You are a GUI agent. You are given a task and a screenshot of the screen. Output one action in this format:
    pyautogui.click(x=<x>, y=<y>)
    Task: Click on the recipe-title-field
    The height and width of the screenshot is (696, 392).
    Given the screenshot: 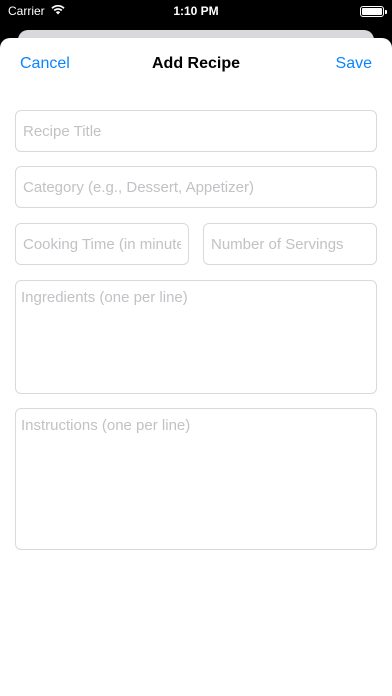 What is the action you would take?
    pyautogui.click(x=196, y=131)
    